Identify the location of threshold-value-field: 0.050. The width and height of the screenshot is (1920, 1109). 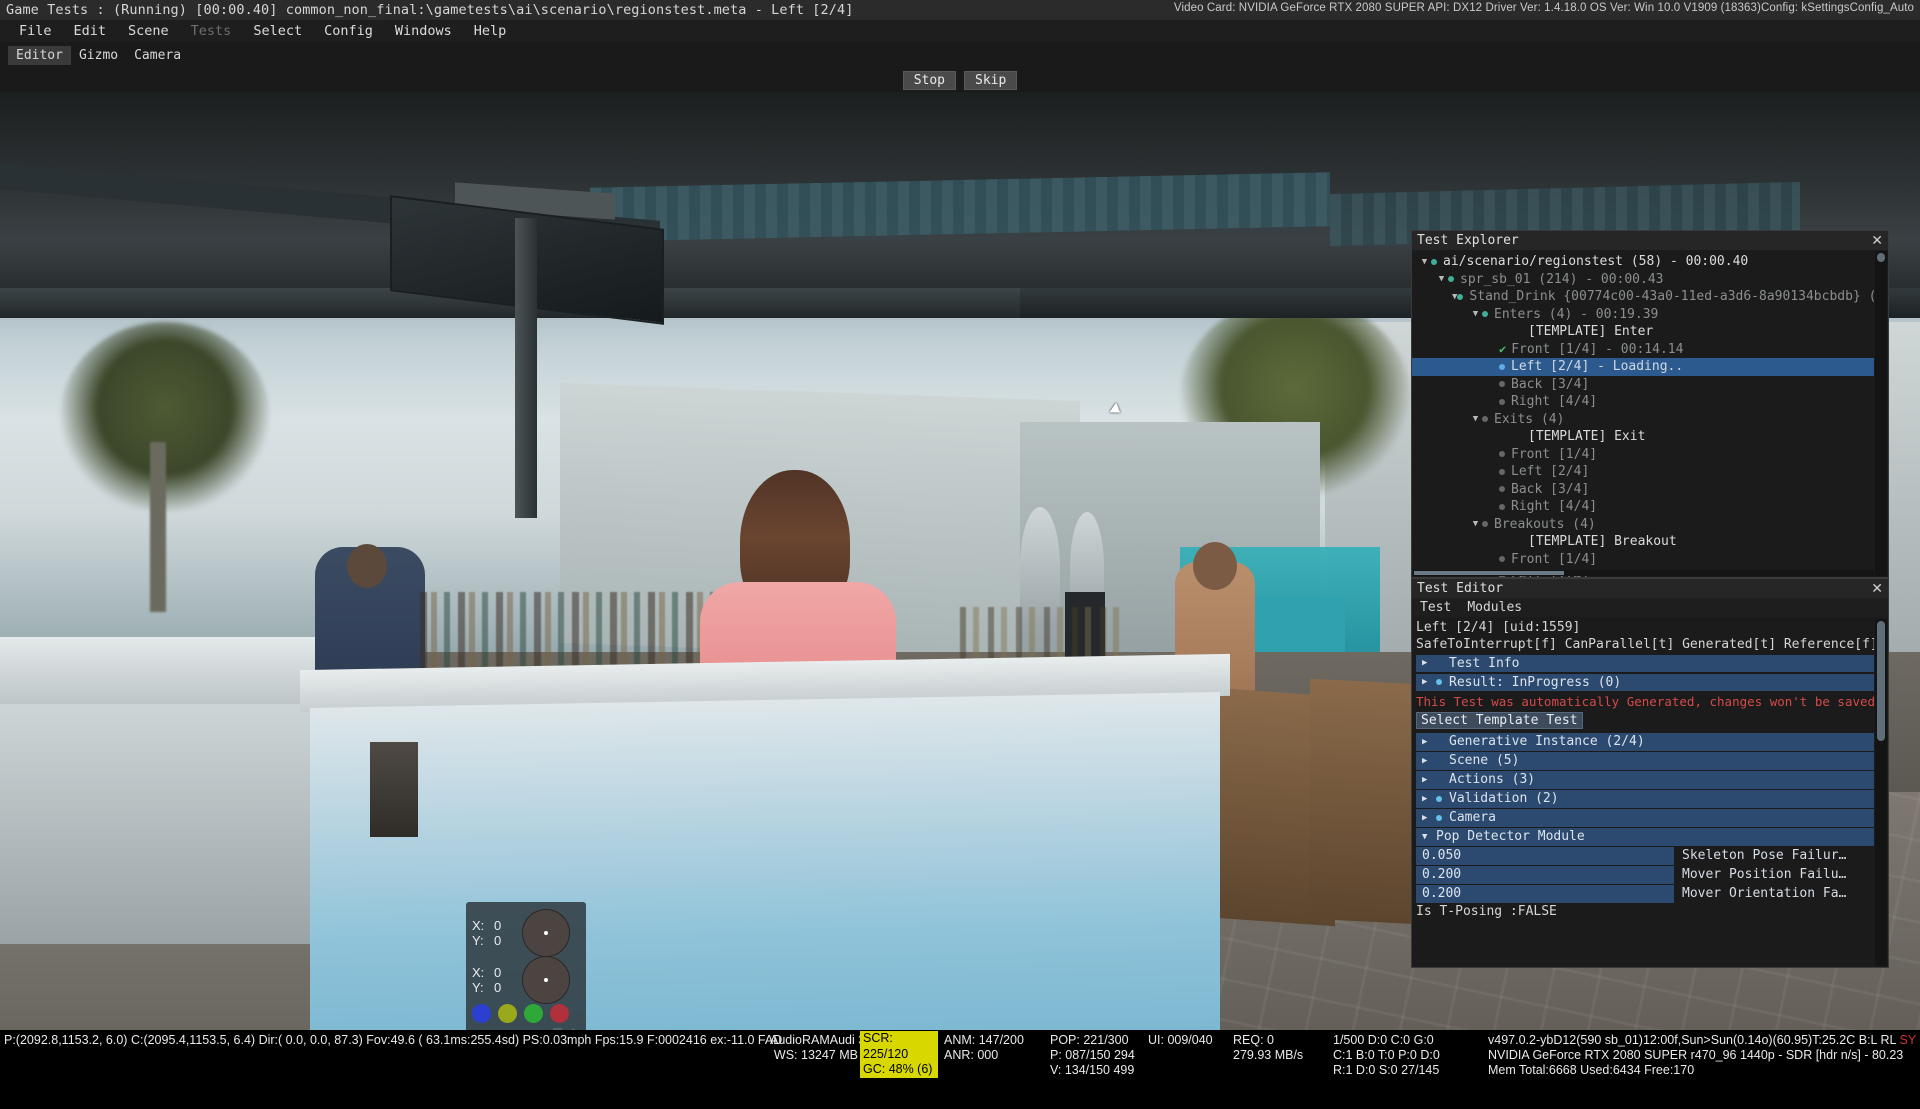
(1545, 856).